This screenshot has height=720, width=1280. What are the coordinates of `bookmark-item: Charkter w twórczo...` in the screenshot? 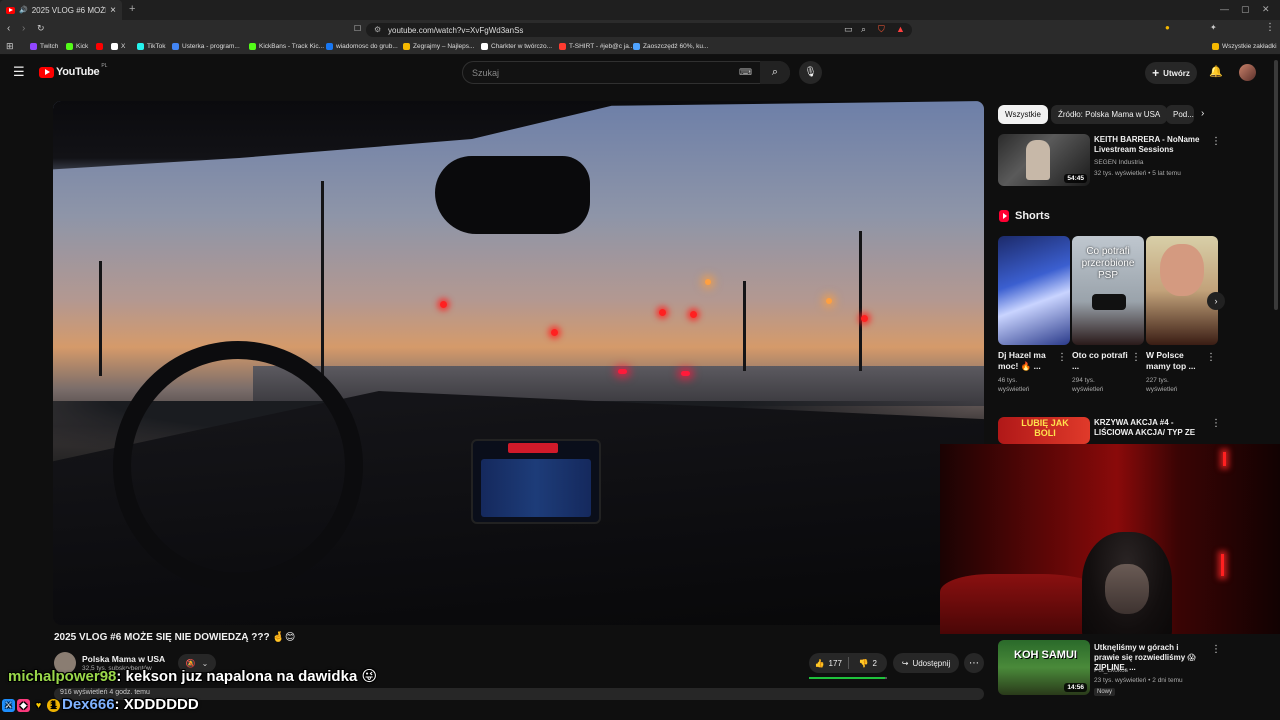 It's located at (516, 46).